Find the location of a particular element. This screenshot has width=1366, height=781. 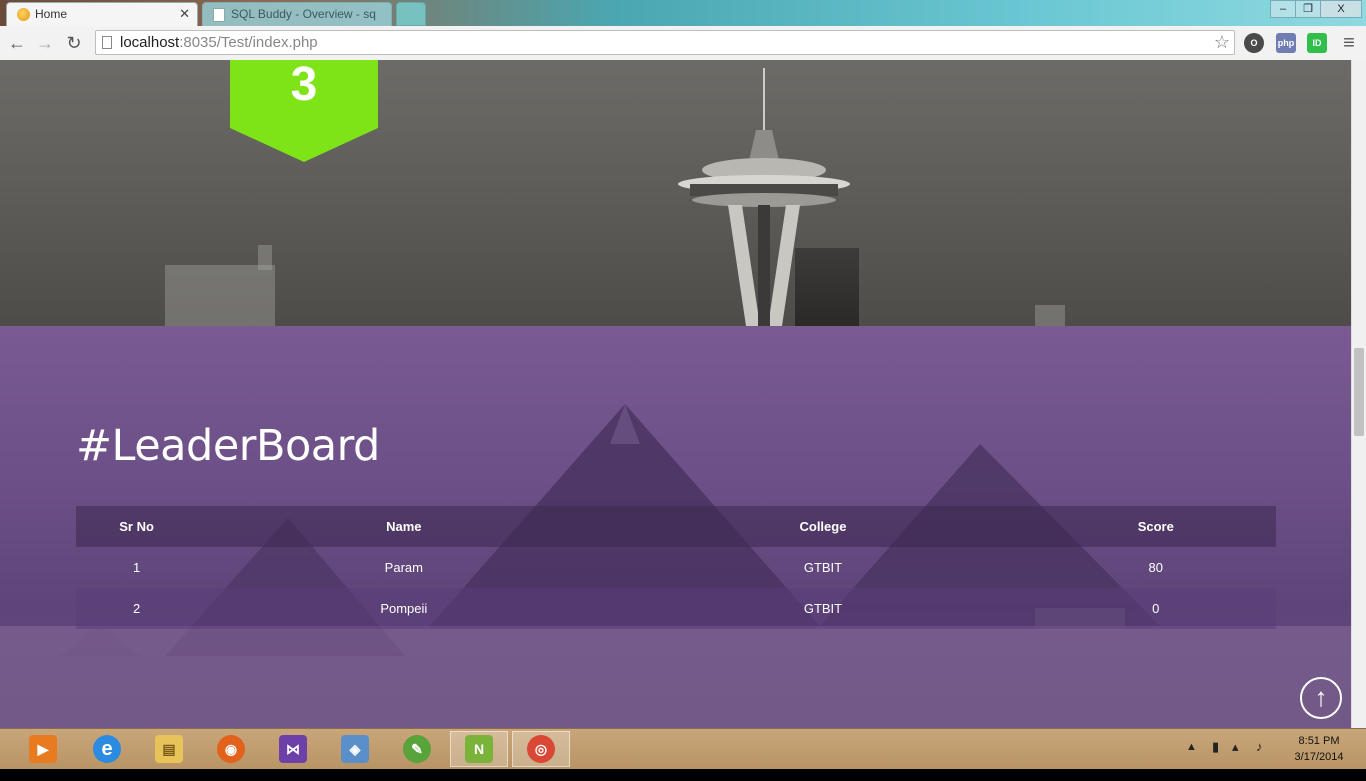

bookmark-star-icon: ☆ is located at coordinates (1222, 42).